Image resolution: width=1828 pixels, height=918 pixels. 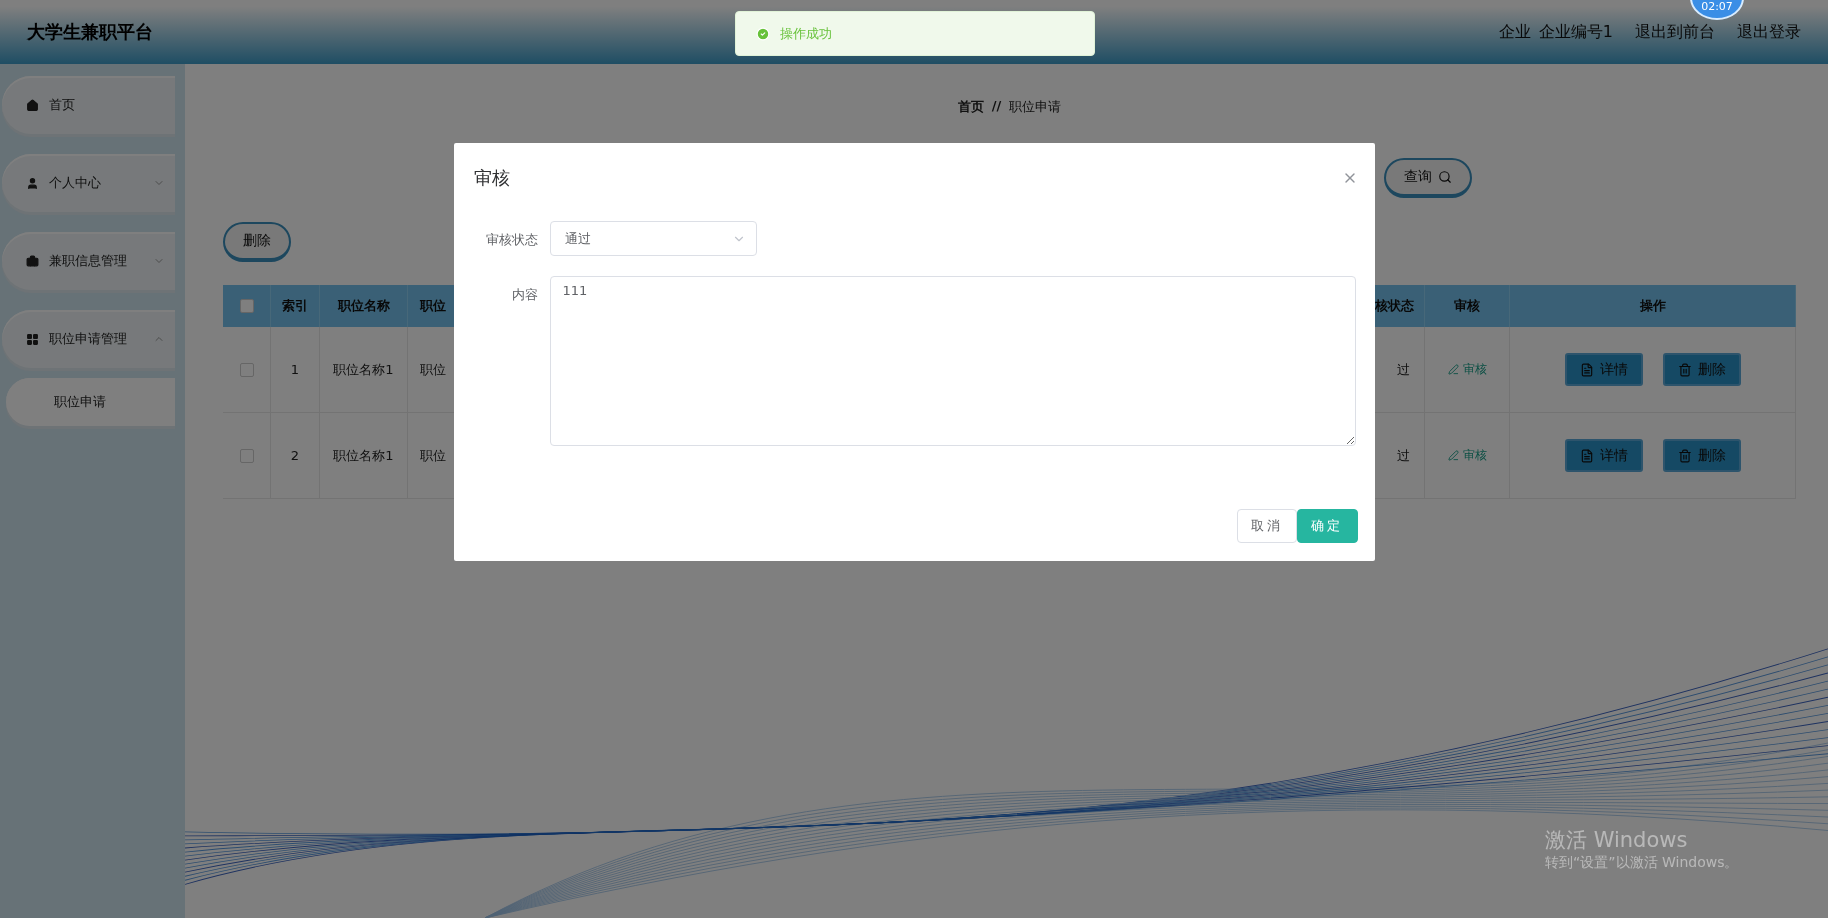 What do you see at coordinates (32, 105) in the screenshot?
I see `home-icon` at bounding box center [32, 105].